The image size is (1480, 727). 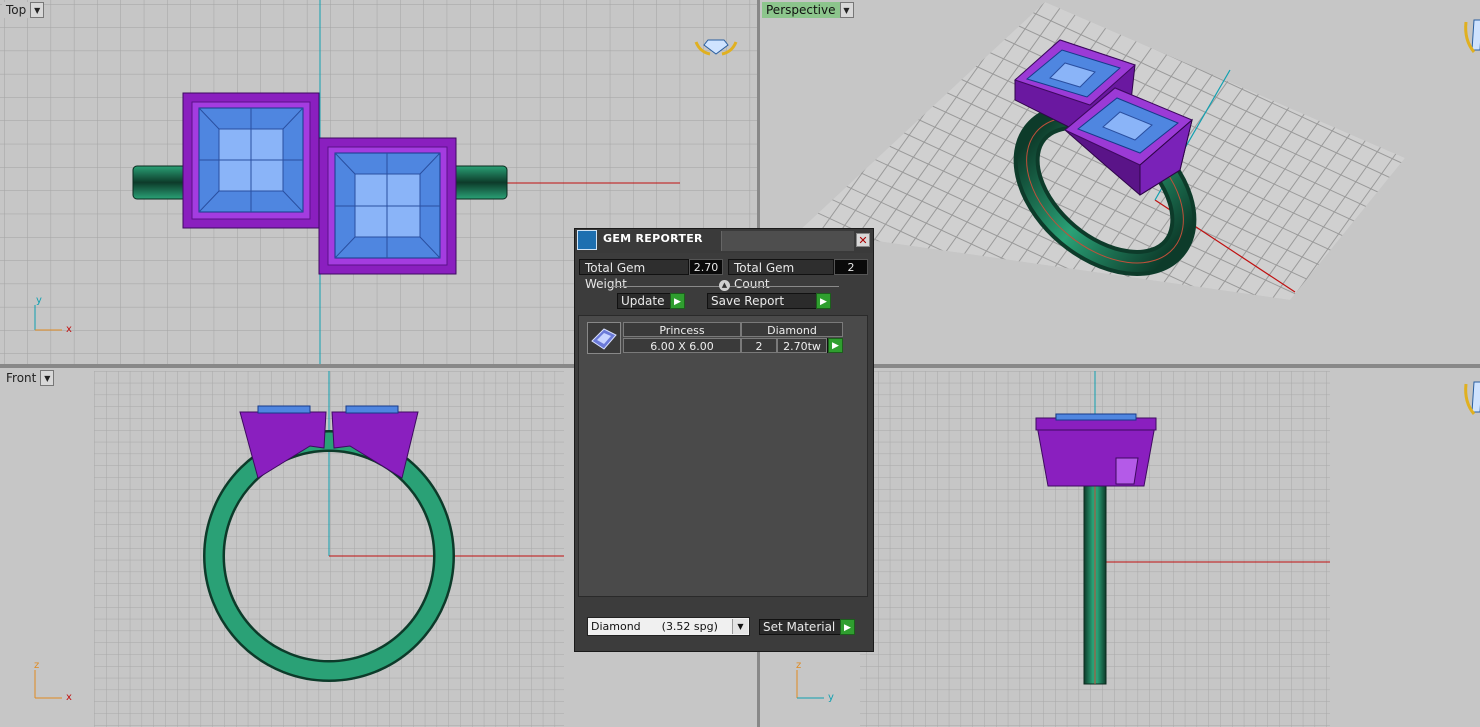 What do you see at coordinates (787, 241) in the screenshot?
I see `titlebar-tab` at bounding box center [787, 241].